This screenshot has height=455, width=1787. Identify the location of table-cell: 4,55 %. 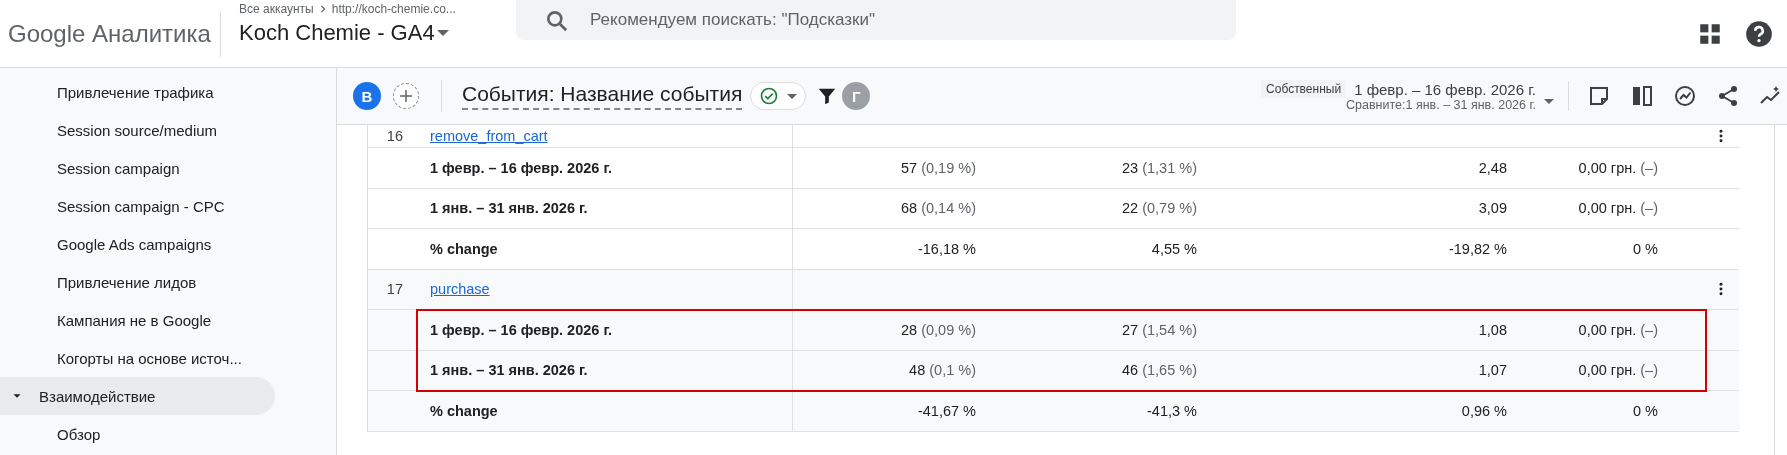
(1174, 248).